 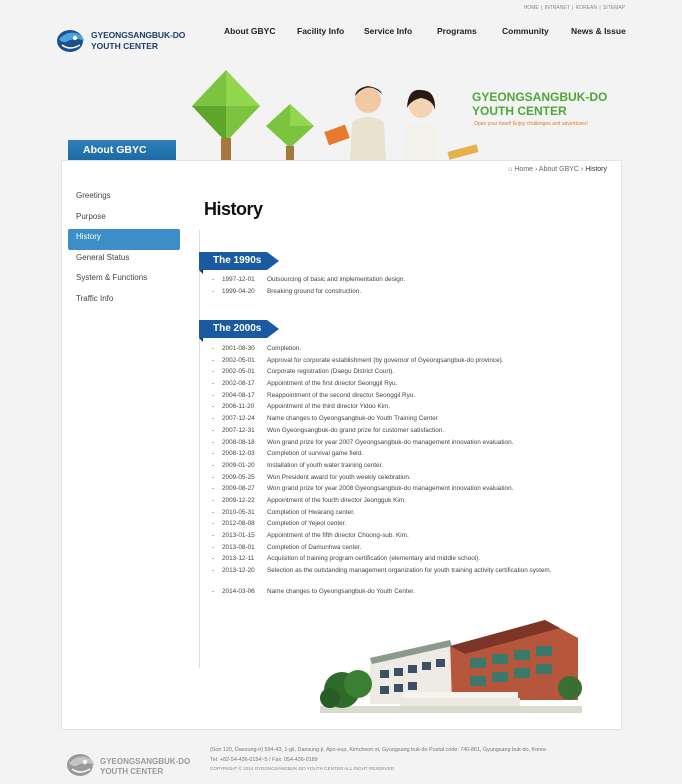 I want to click on breadcrumb: ⌂ Home › About GBYC › History, so click(x=557, y=169).